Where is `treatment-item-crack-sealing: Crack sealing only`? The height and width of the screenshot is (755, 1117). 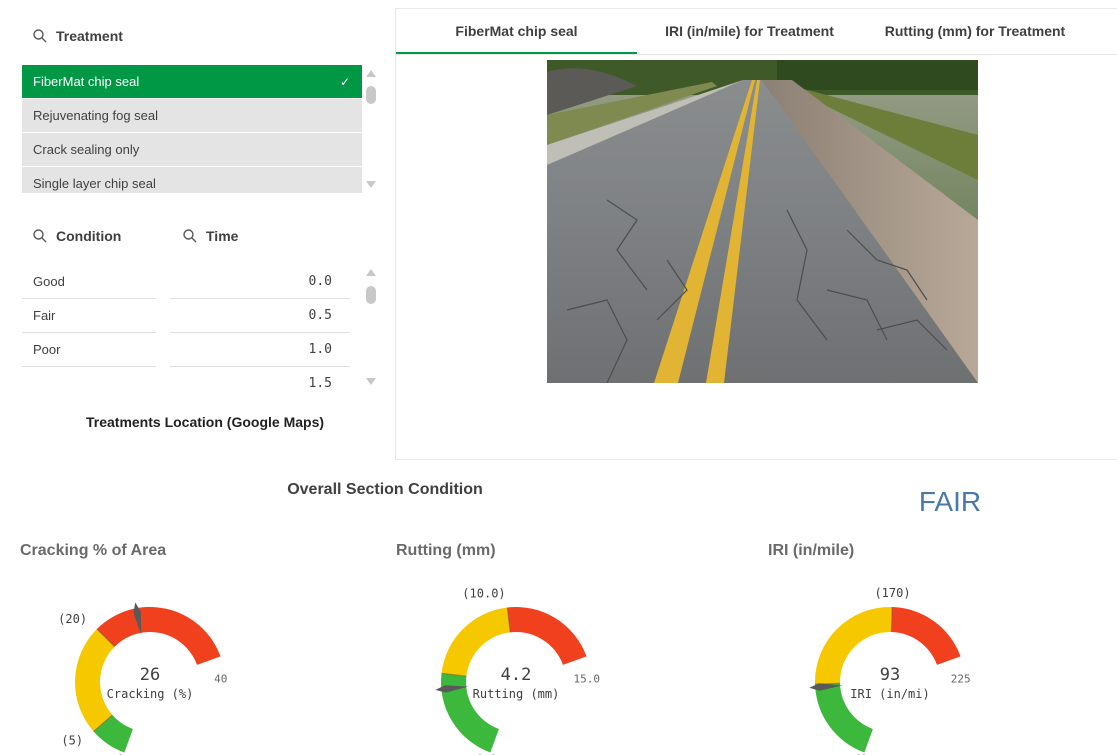 treatment-item-crack-sealing: Crack sealing only is located at coordinates (192, 150).